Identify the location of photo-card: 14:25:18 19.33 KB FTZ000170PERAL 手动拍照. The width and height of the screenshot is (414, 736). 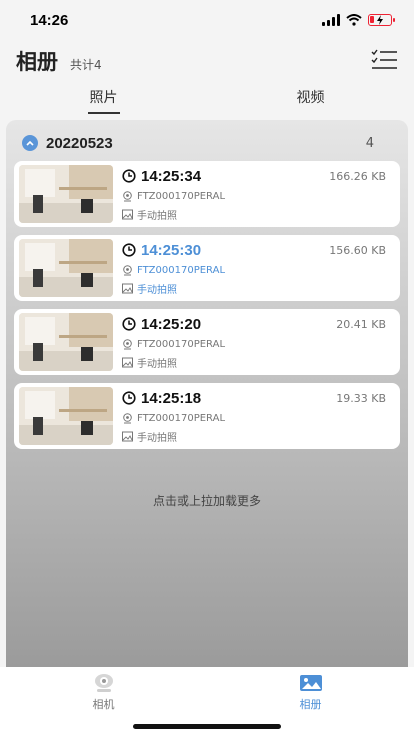
(207, 416).